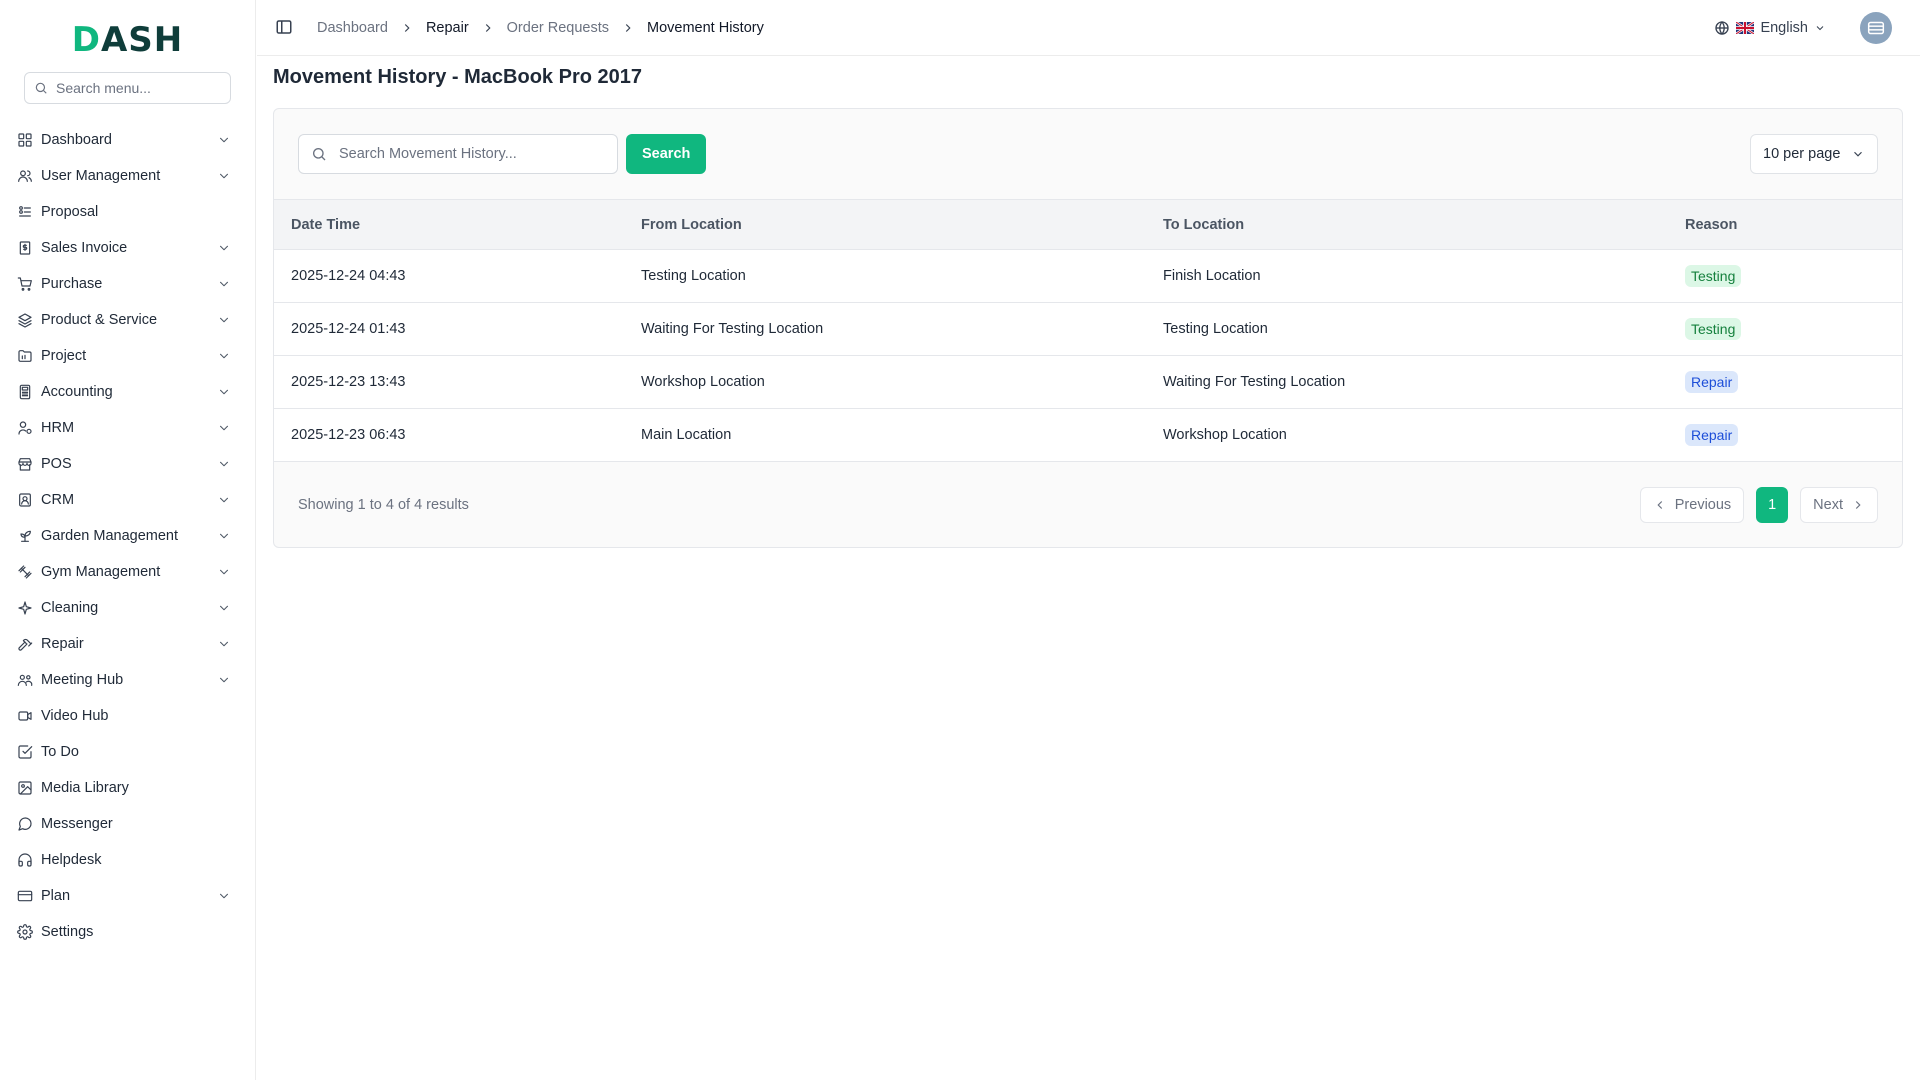  I want to click on chat-icon, so click(25, 824).